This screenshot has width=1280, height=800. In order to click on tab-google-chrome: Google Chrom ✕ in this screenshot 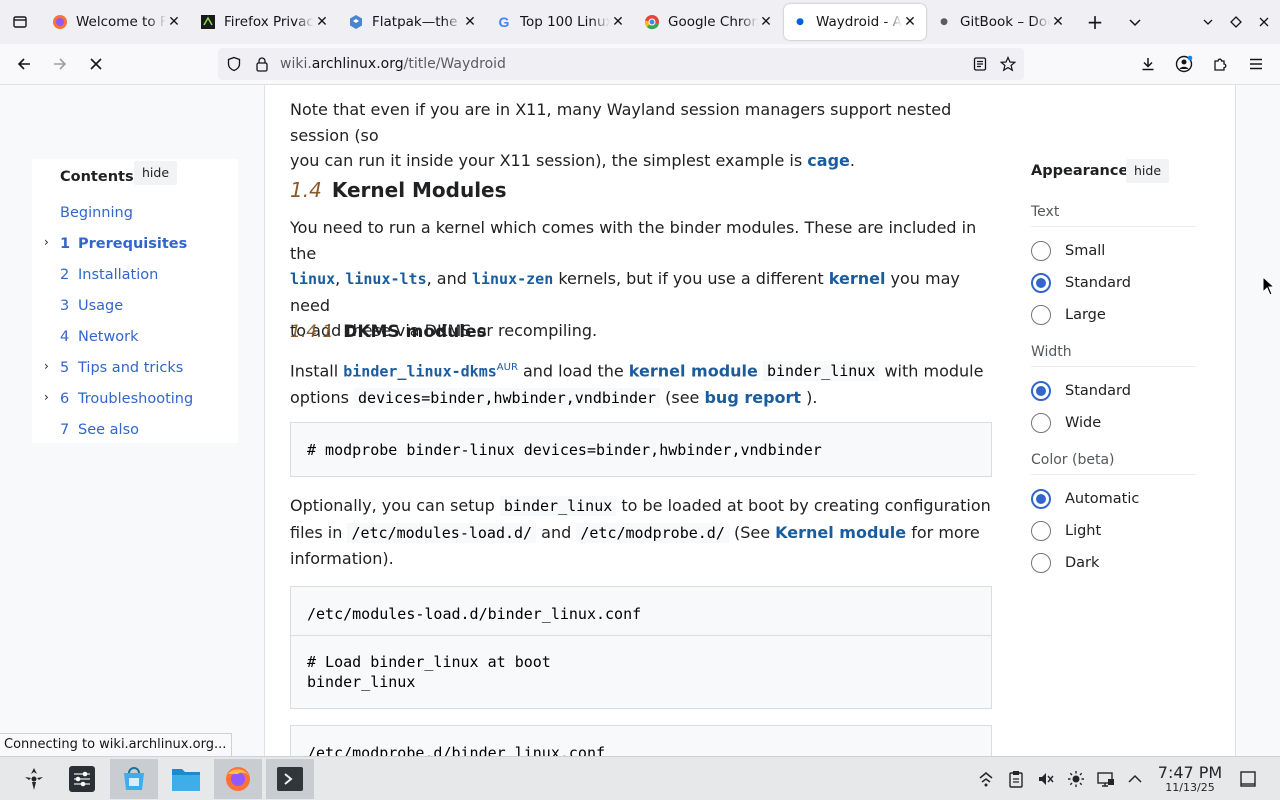, I will do `click(709, 22)`.